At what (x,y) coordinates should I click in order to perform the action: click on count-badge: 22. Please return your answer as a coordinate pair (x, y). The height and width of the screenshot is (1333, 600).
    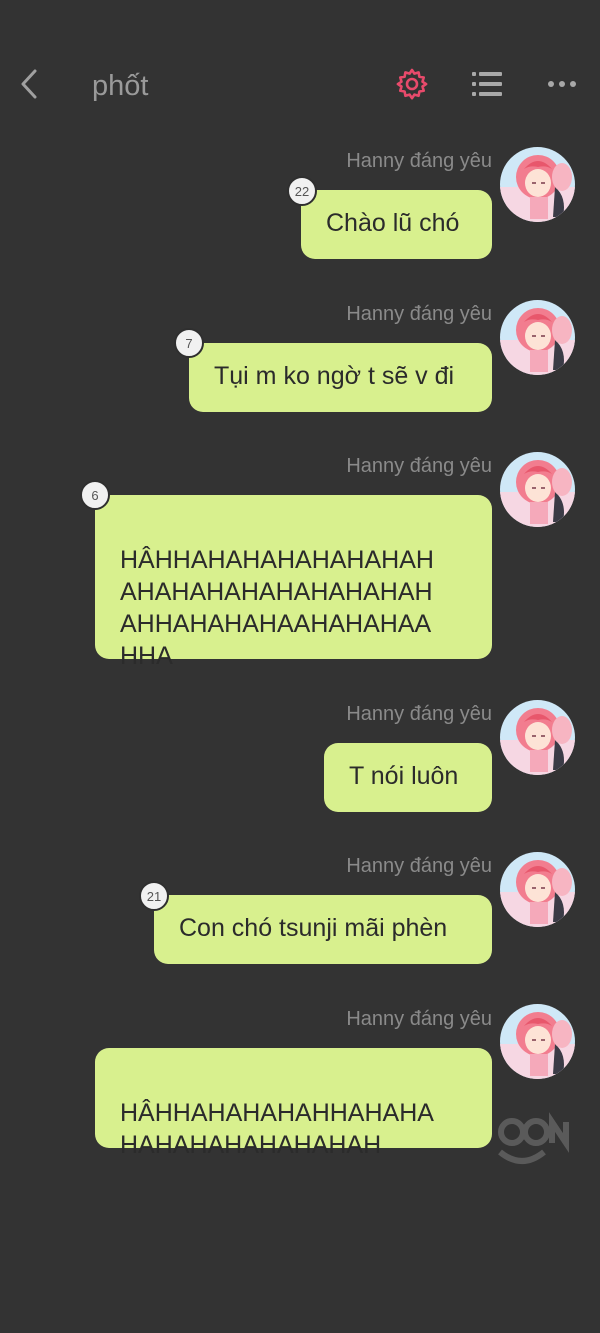
    Looking at the image, I should click on (302, 191).